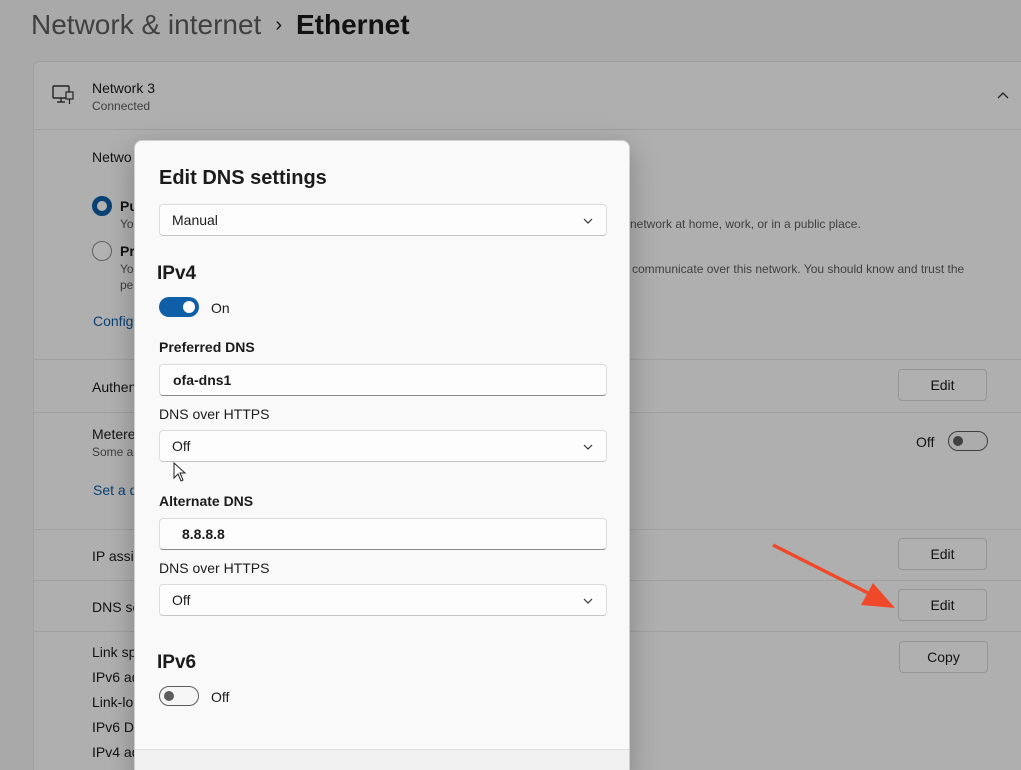 The width and height of the screenshot is (1021, 770). I want to click on preferred-dns-input: ofa-dns1, so click(383, 380).